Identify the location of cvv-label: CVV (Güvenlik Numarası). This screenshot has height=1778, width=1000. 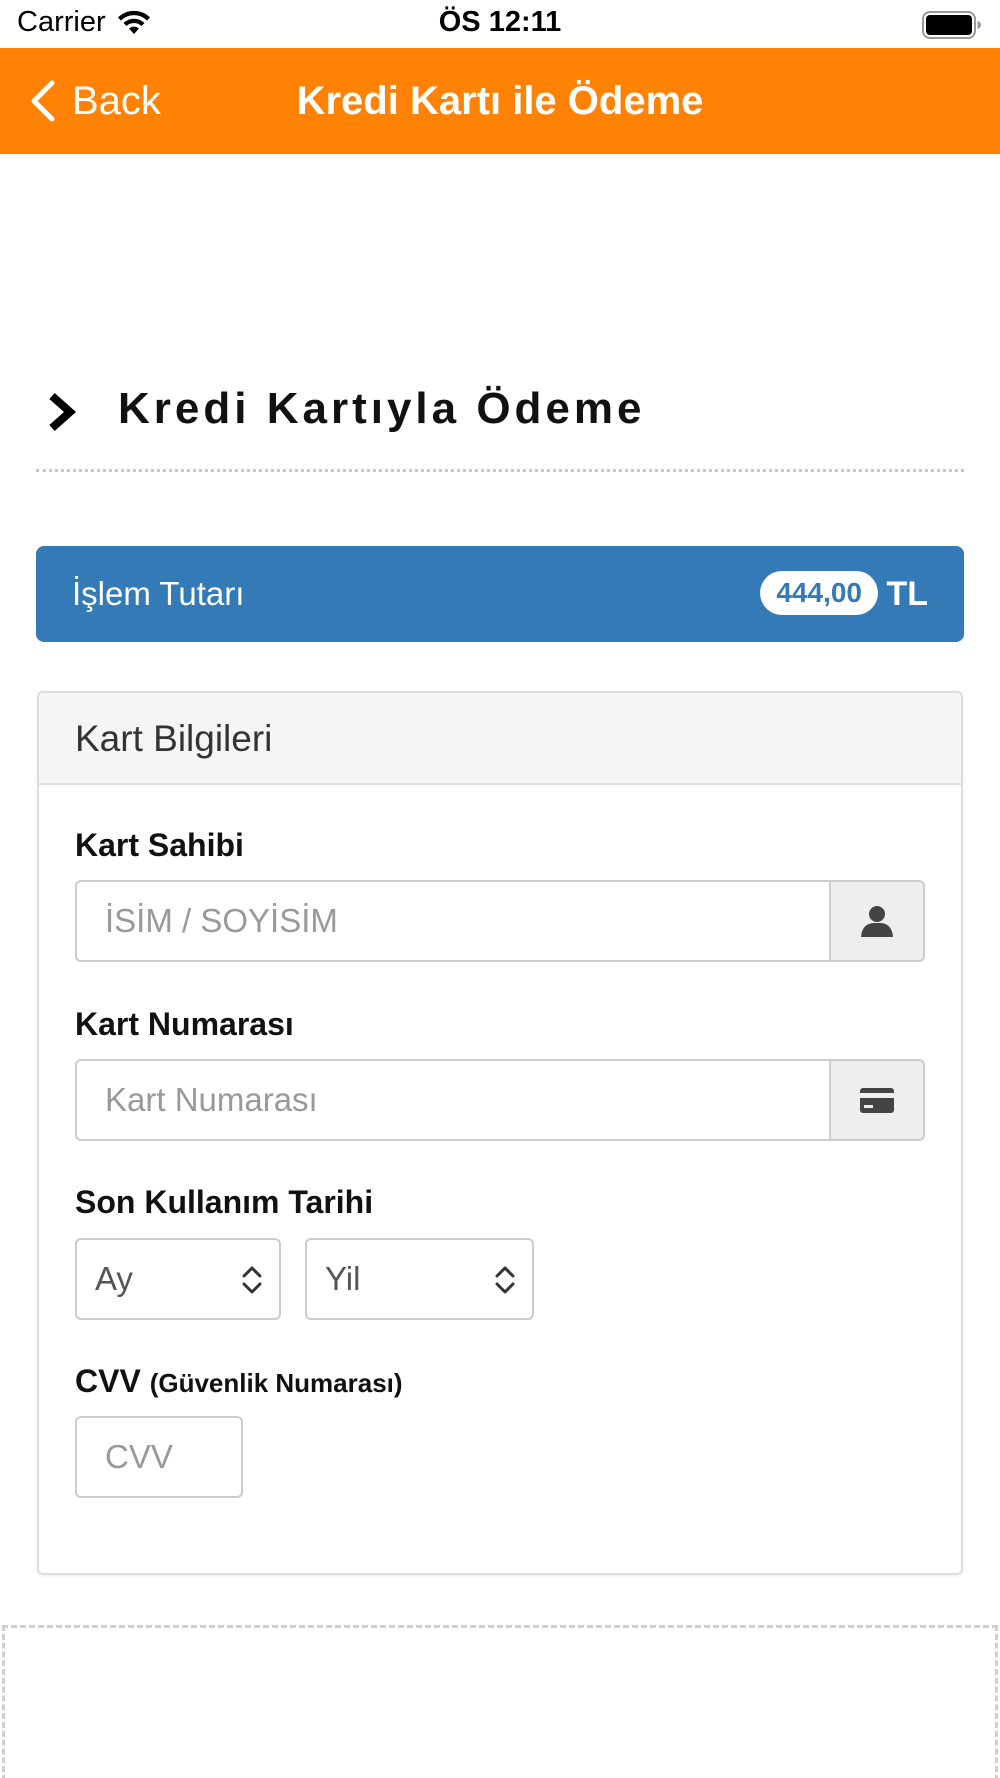
(239, 1381).